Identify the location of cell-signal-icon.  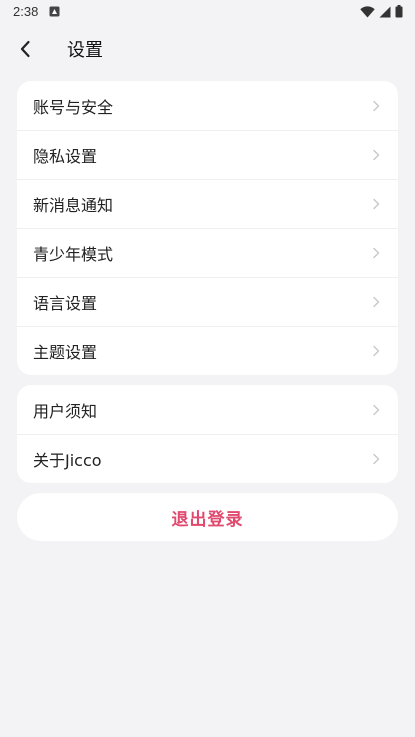
(385, 11).